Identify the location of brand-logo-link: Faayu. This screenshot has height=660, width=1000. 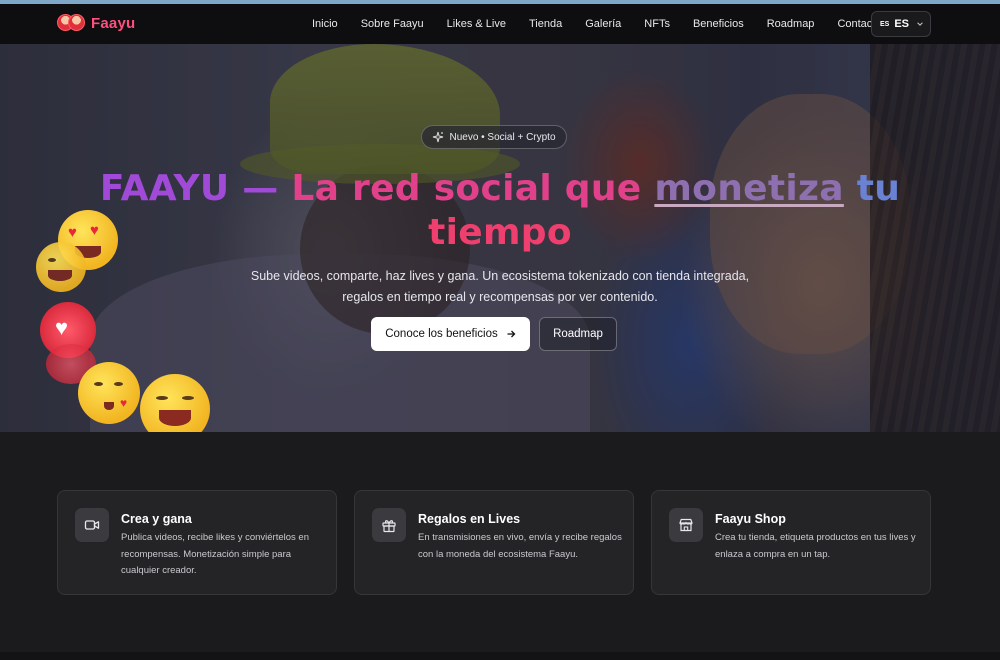
(96, 23).